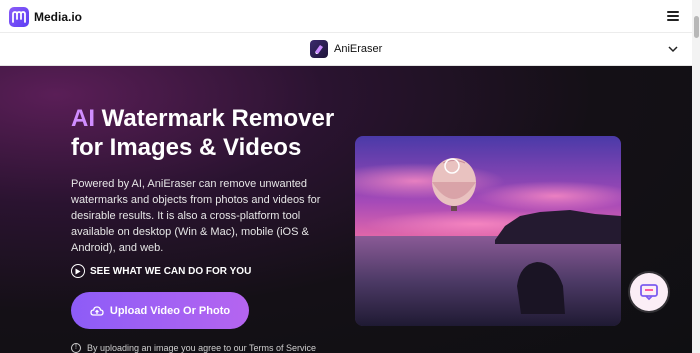 The image size is (700, 353). I want to click on chevron-down-icon, so click(673, 49).